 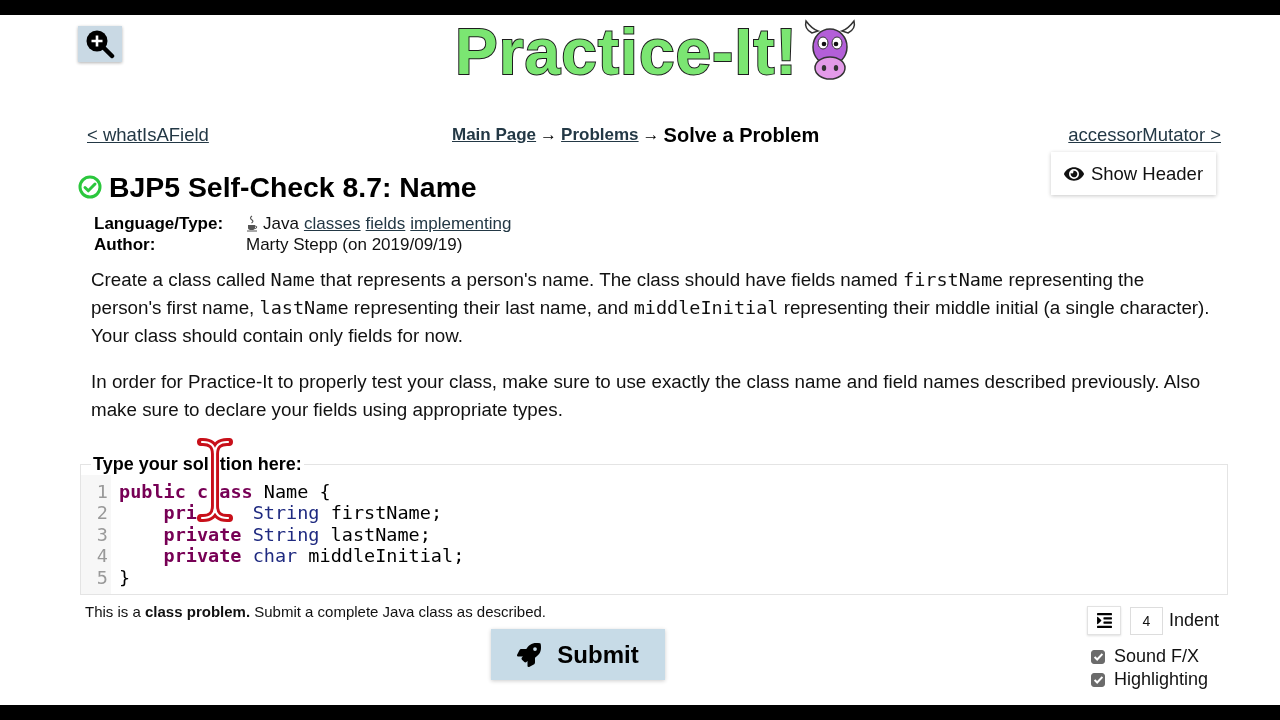 I want to click on breadcrumb-current: Solve a Problem, so click(x=741, y=135).